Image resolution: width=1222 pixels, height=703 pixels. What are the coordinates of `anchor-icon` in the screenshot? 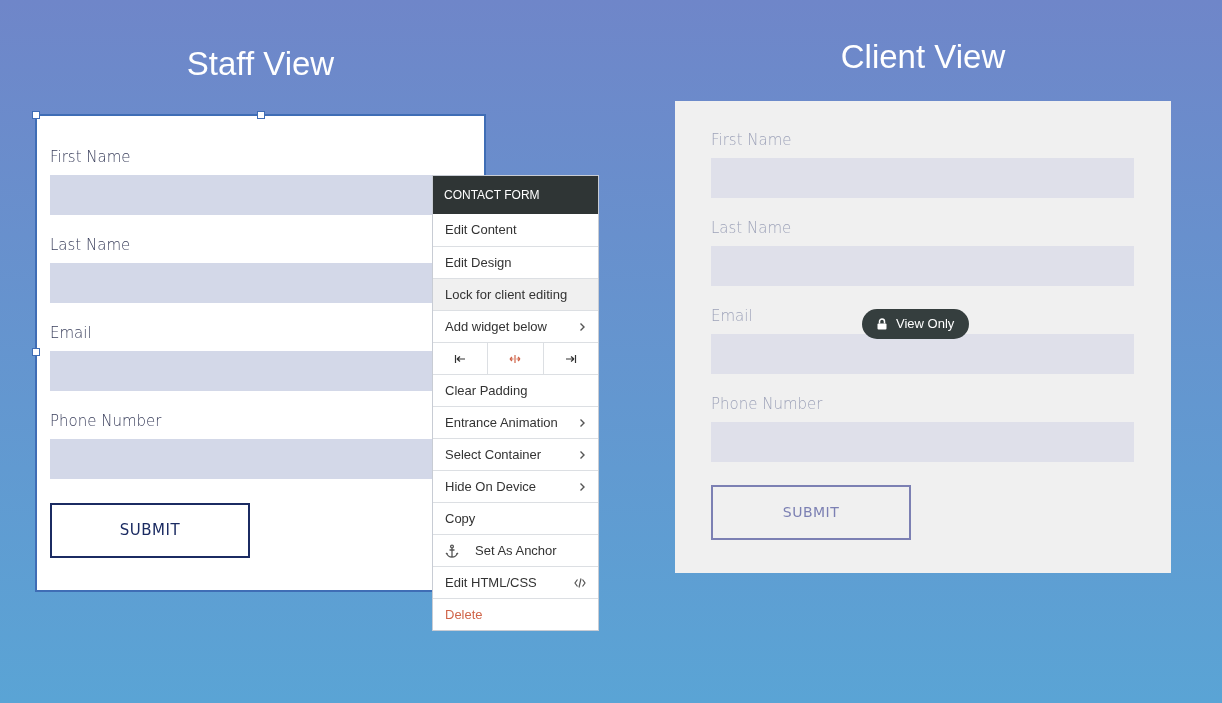 It's located at (452, 550).